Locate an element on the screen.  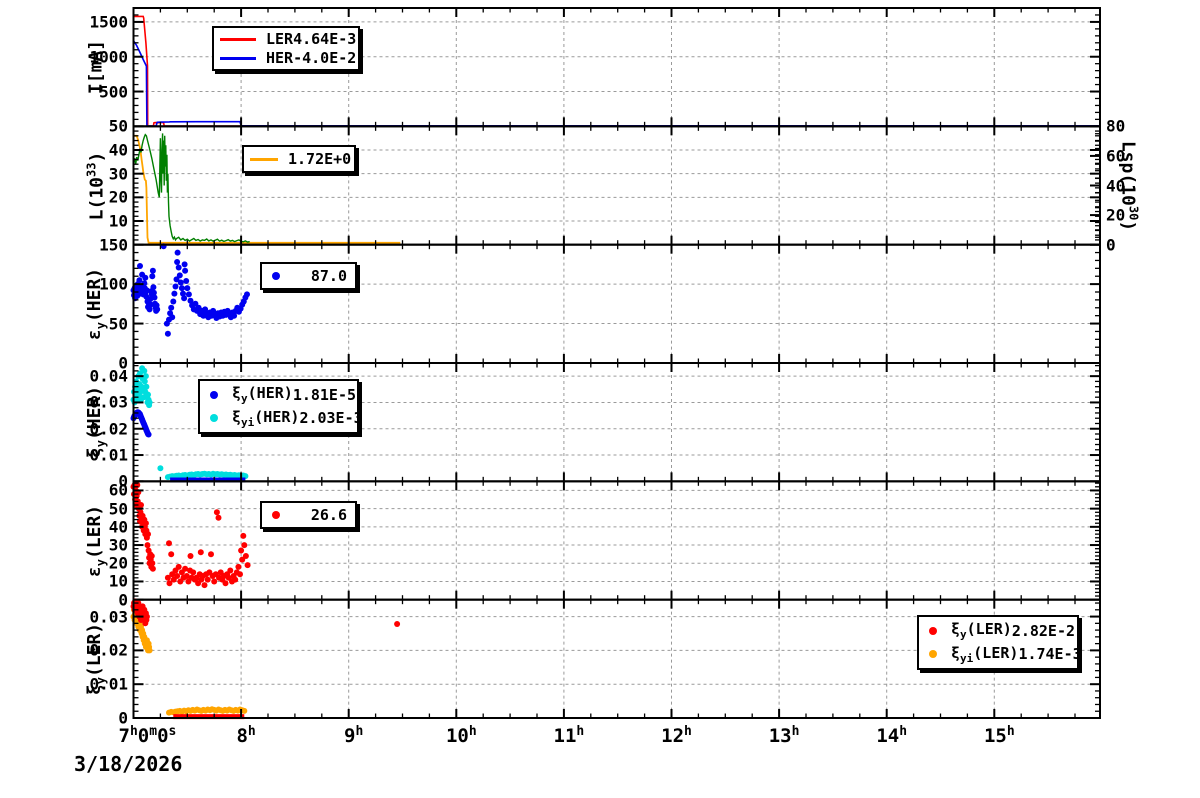
legend-value: 87.0 is located at coordinates (328, 276).